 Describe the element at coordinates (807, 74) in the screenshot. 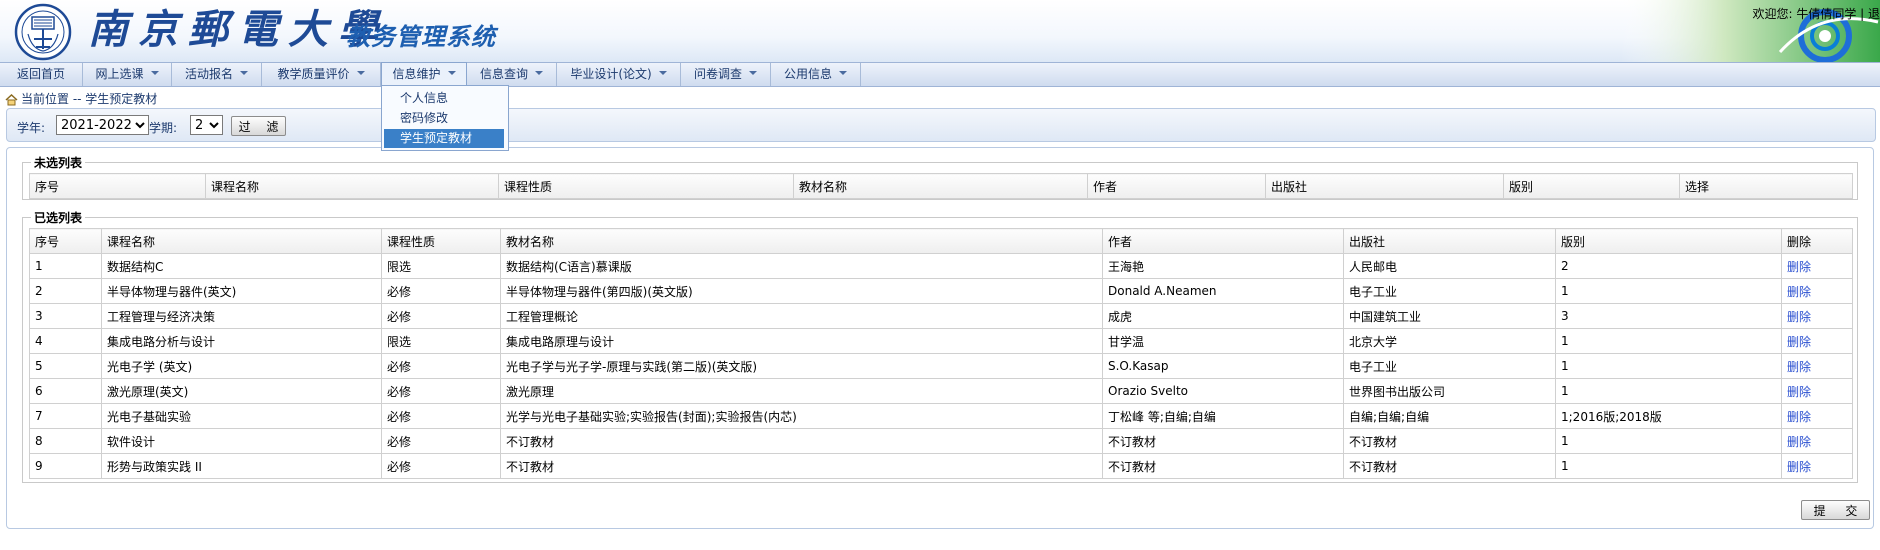

I see `nav-label: 公用信息` at that location.